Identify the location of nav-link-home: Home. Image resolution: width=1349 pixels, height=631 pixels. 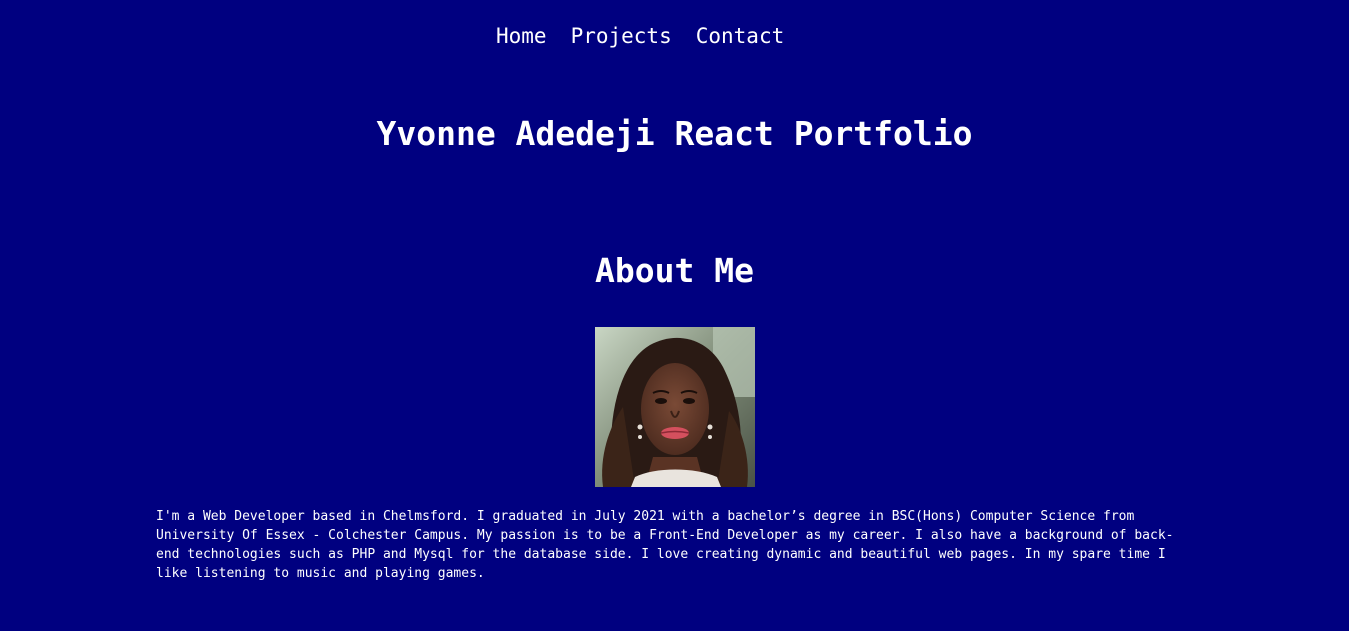
(521, 36).